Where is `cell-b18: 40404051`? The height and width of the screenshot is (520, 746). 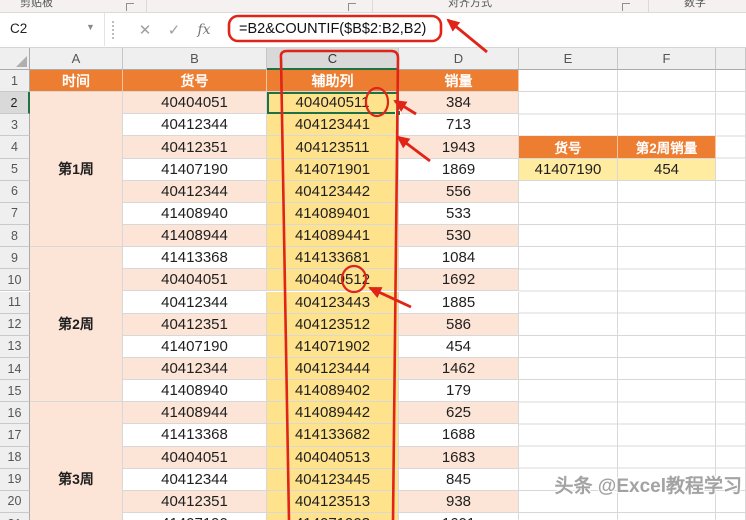 cell-b18: 40404051 is located at coordinates (195, 457).